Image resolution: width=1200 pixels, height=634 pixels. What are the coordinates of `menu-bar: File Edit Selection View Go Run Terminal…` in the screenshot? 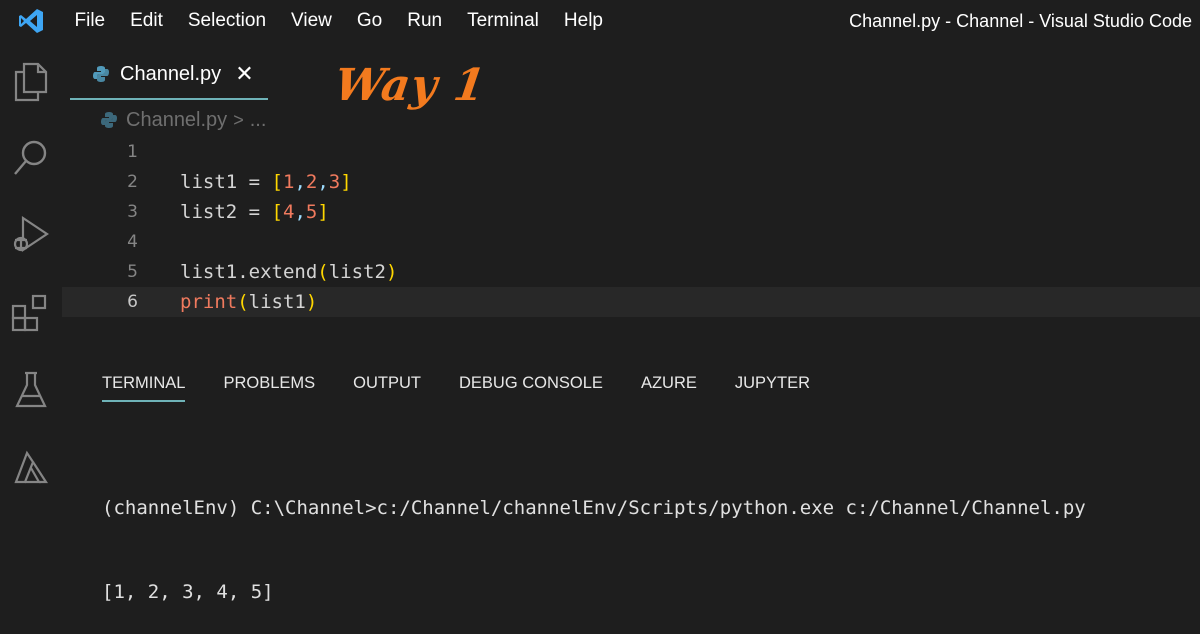 It's located at (339, 21).